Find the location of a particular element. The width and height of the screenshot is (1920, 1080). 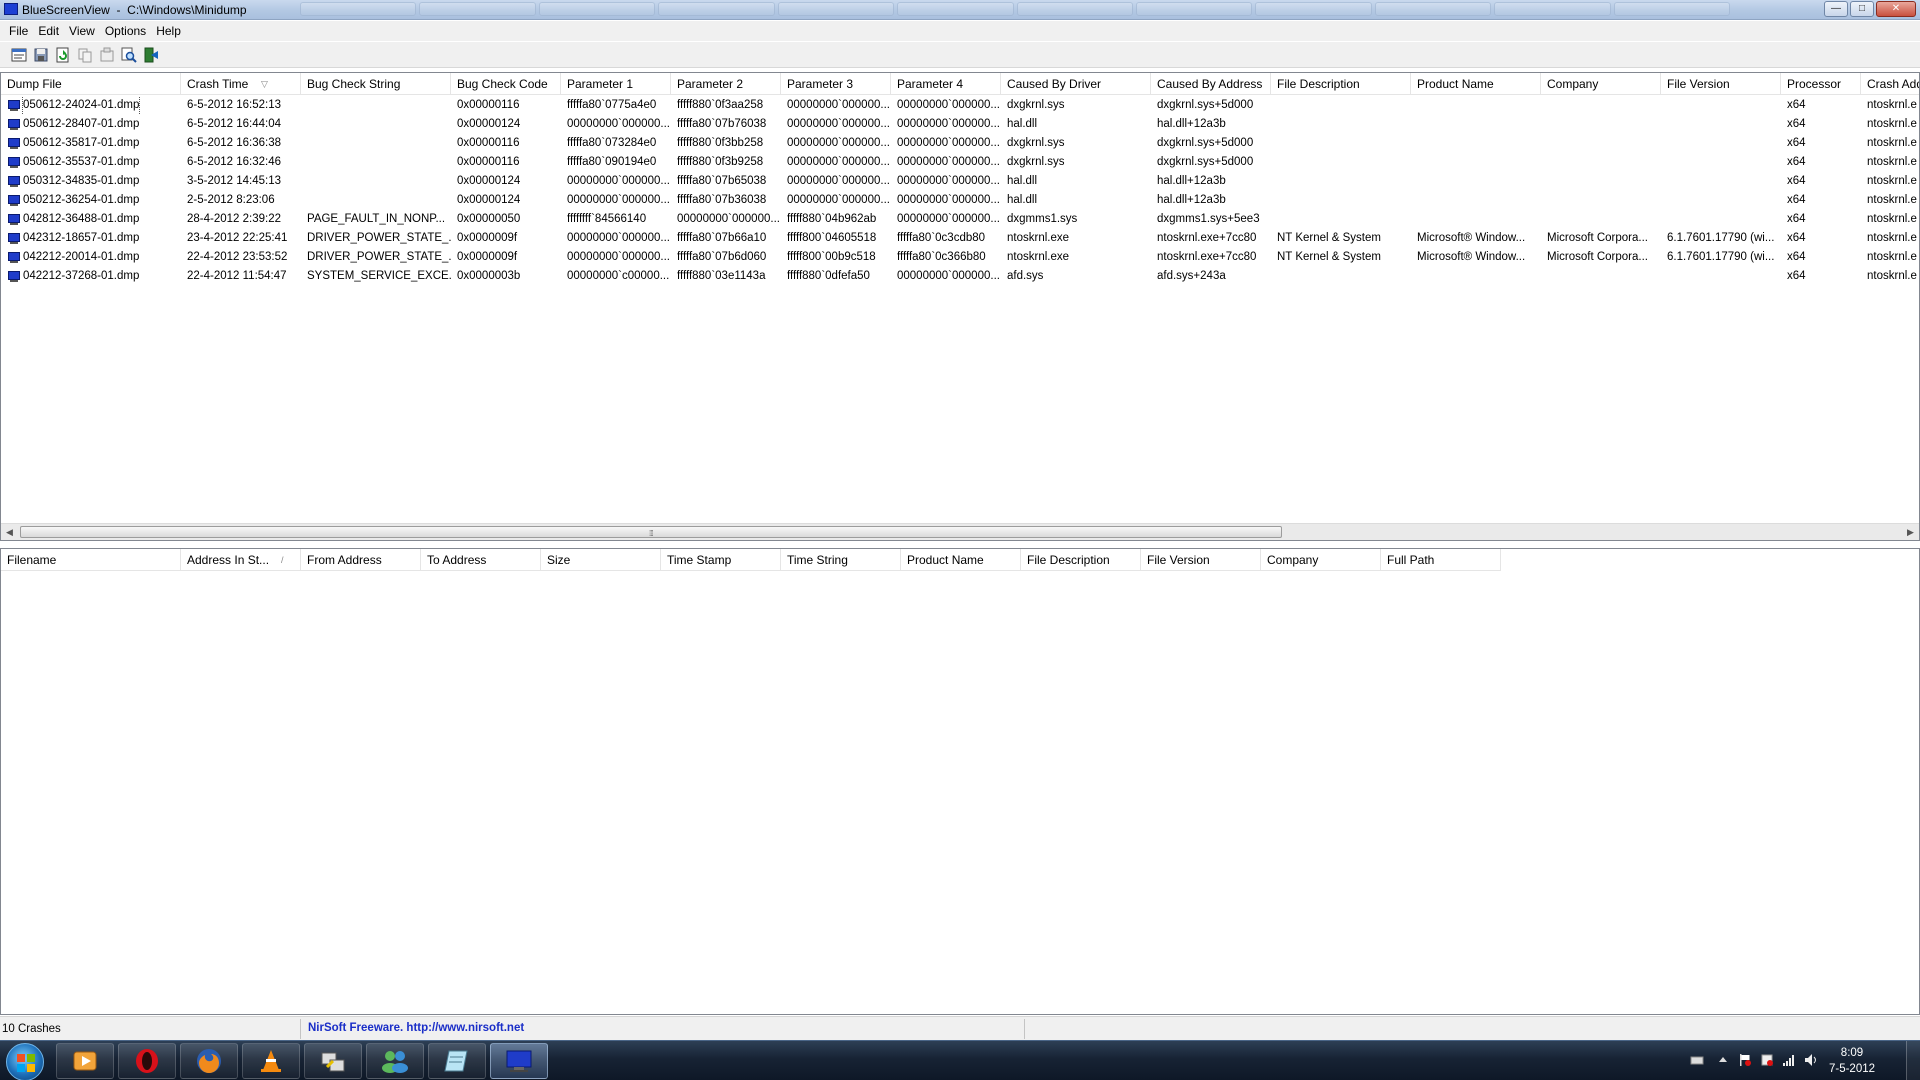

menu-edit: Edit is located at coordinates (48, 31).